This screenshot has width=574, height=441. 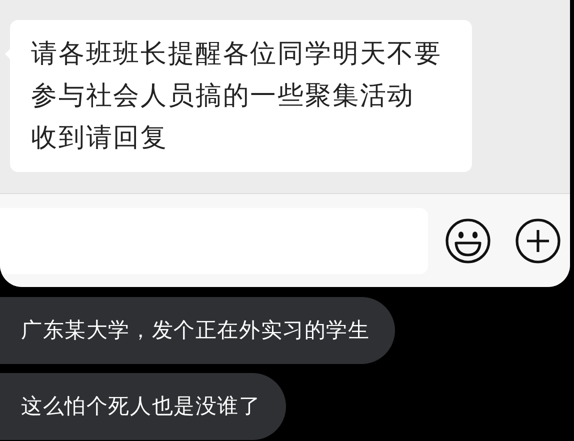 I want to click on emoji-icon, so click(x=468, y=241).